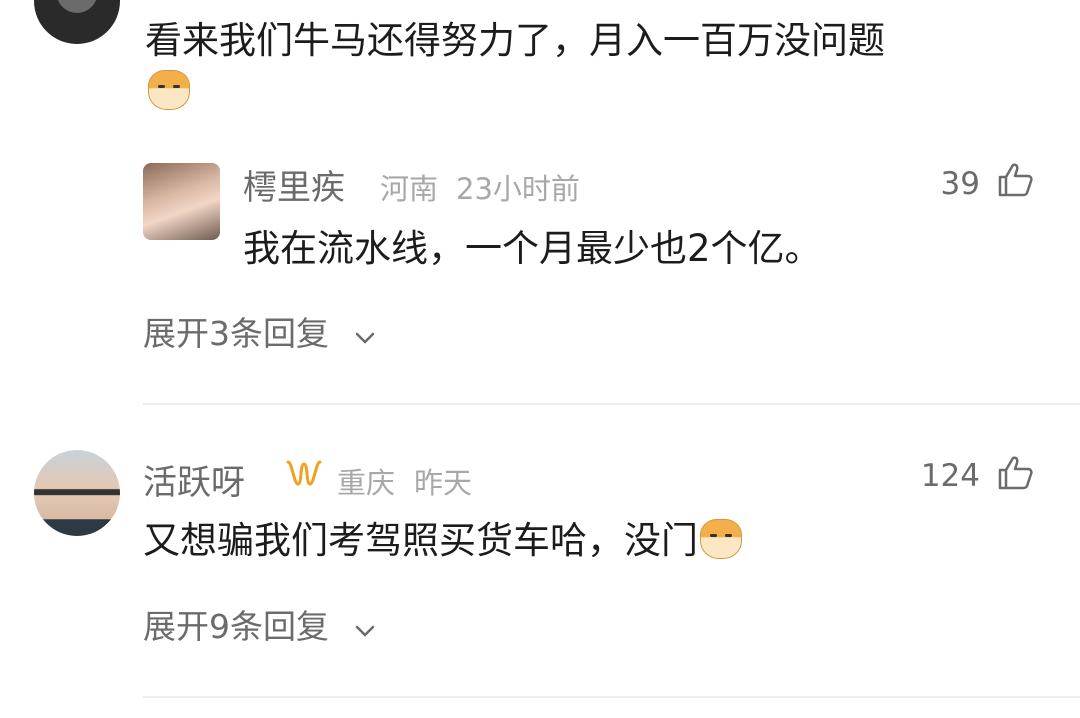  Describe the element at coordinates (294, 184) in the screenshot. I see `username: 樗里疾` at that location.